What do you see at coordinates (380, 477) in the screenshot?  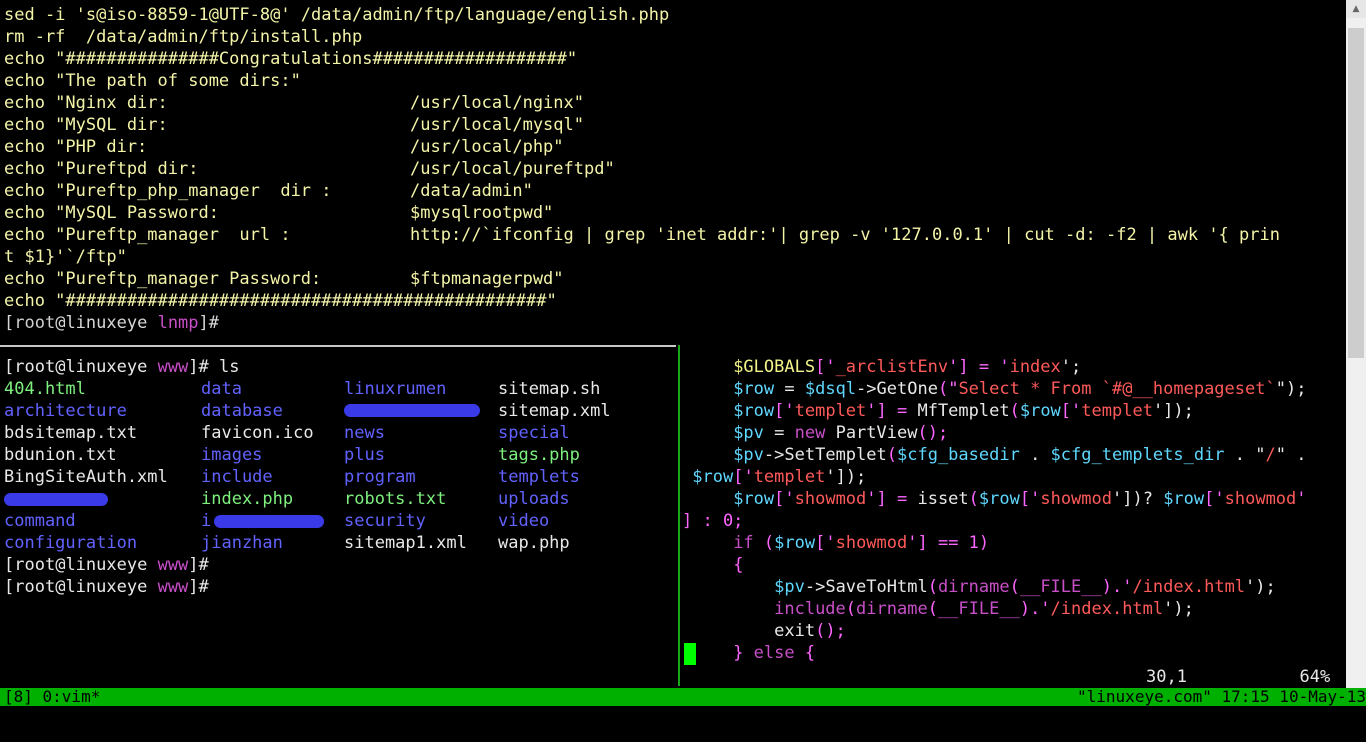 I see `dir-entry: program` at bounding box center [380, 477].